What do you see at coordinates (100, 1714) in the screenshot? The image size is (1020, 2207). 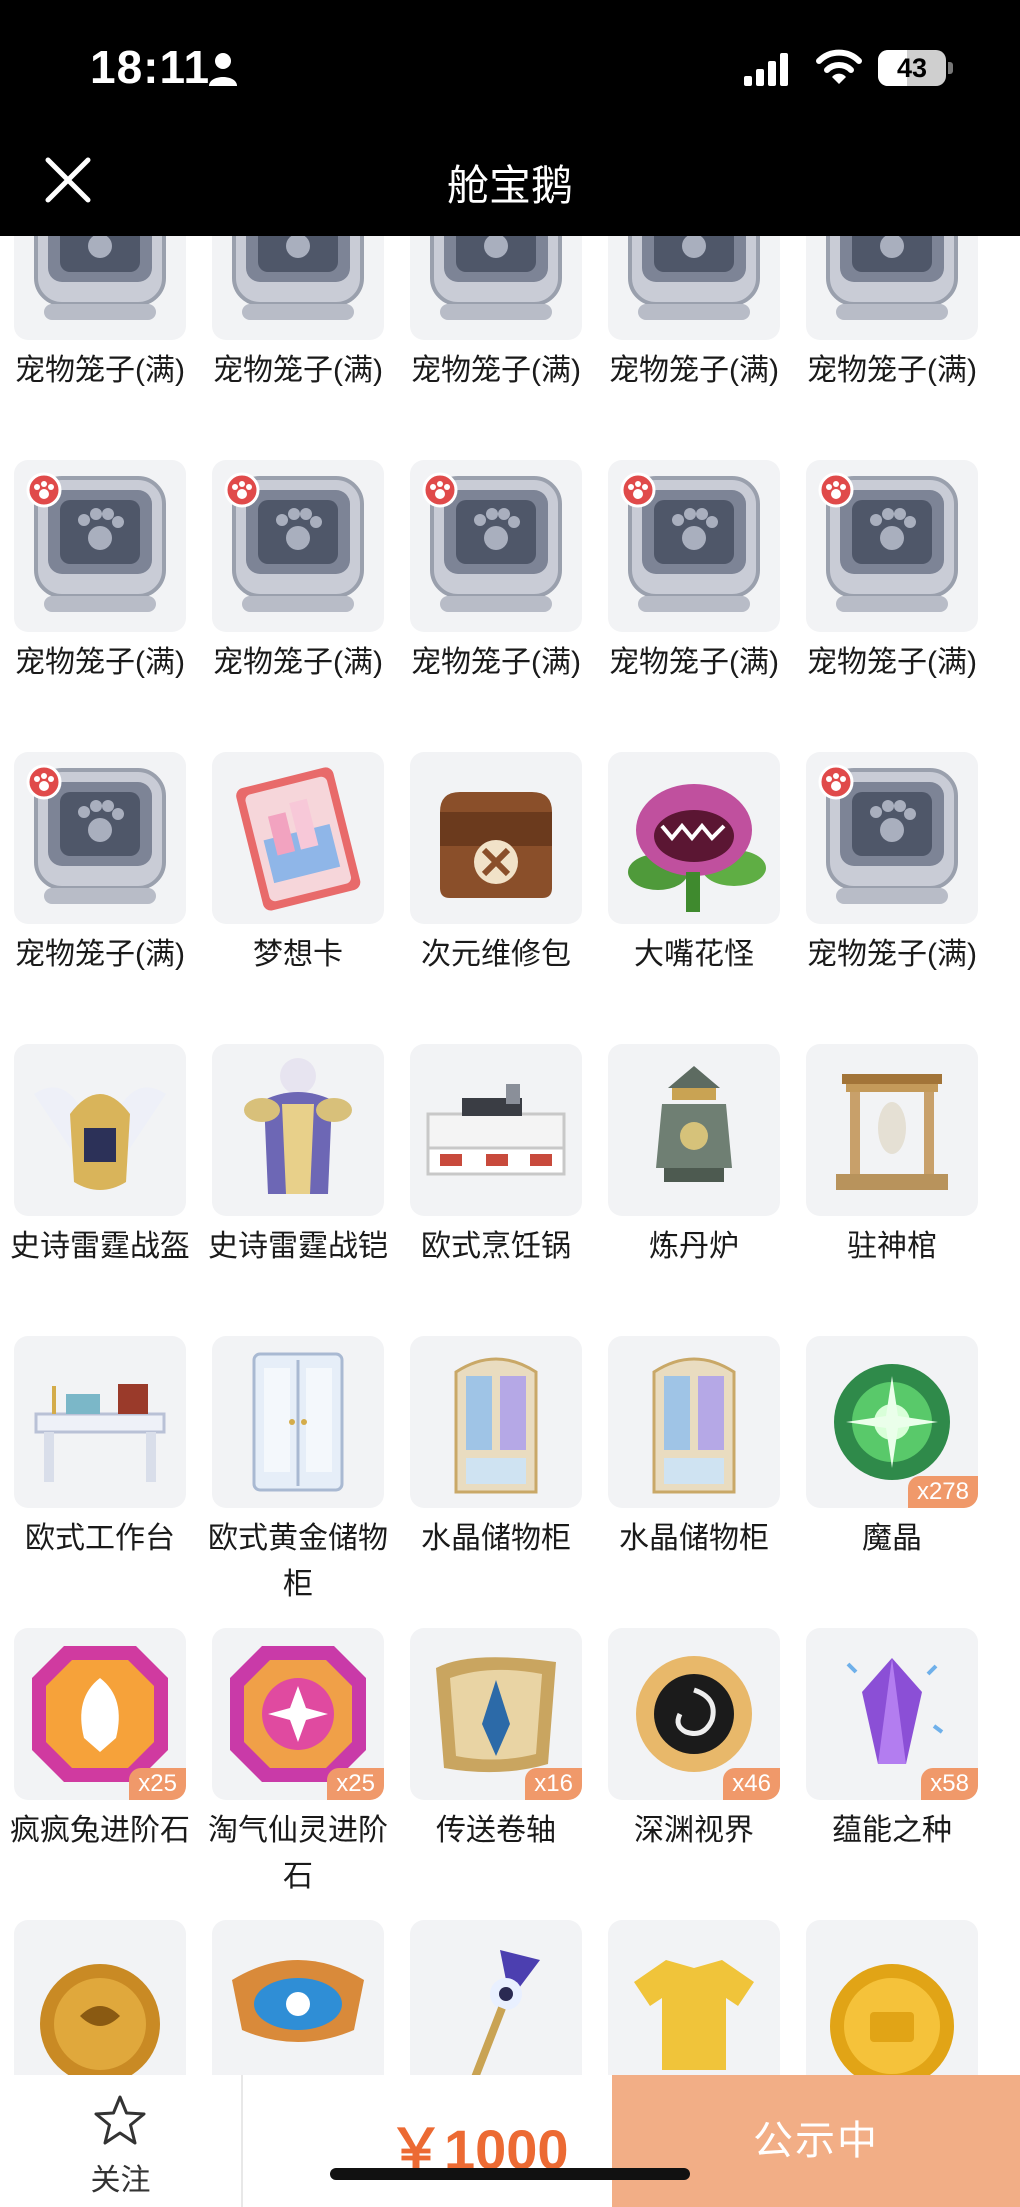 I see `item-image: x25` at bounding box center [100, 1714].